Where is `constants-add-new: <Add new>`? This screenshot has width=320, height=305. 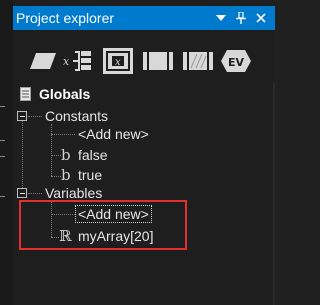
constants-add-new: <Add new> is located at coordinates (113, 134).